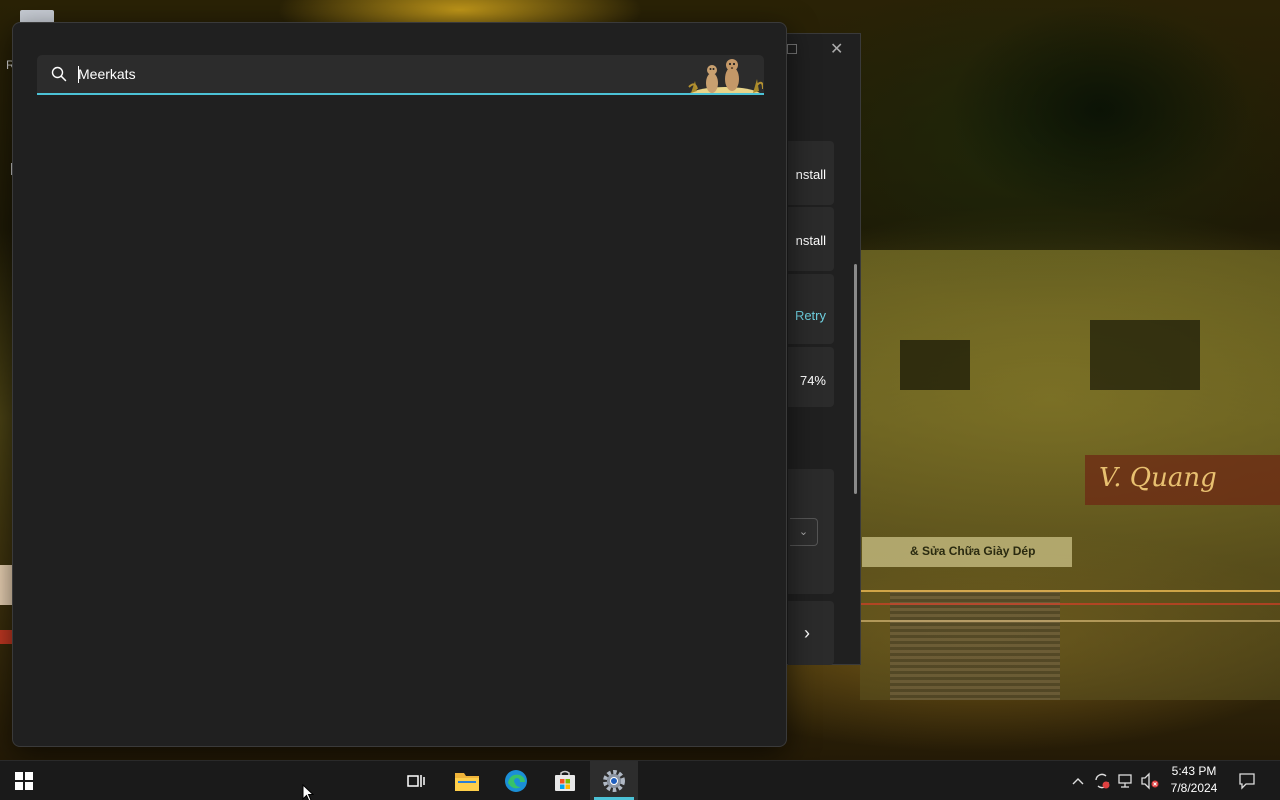  What do you see at coordinates (1194, 771) in the screenshot?
I see `clock-time: 5:43 PM` at bounding box center [1194, 771].